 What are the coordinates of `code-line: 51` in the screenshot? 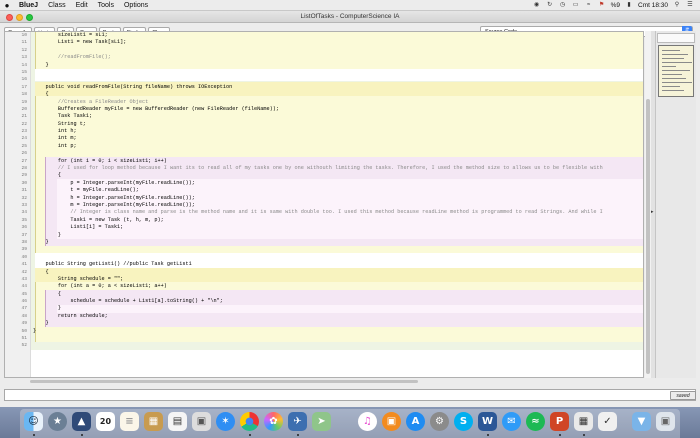 It's located at (324, 338).